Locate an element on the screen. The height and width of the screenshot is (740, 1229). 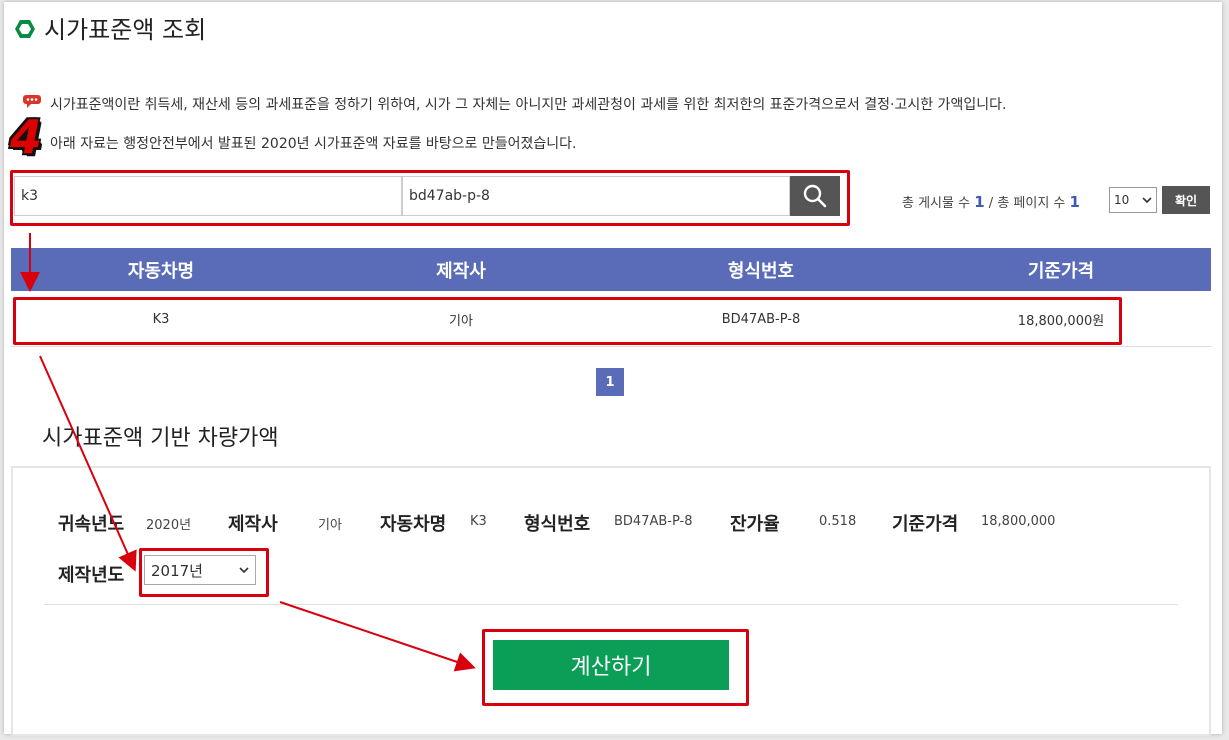
search-icon is located at coordinates (815, 196).